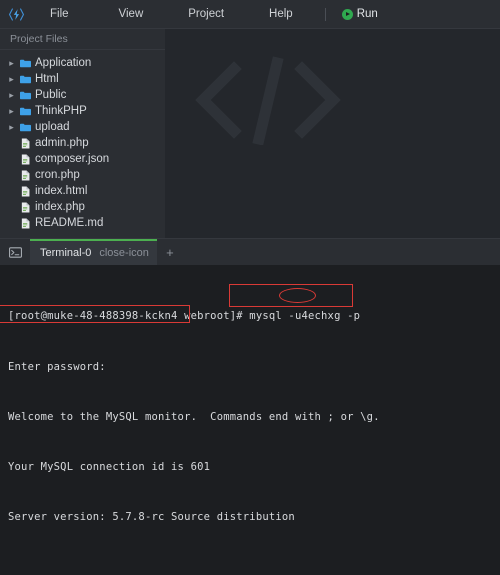  What do you see at coordinates (123, 253) in the screenshot?
I see `close-icon: close-icon` at bounding box center [123, 253].